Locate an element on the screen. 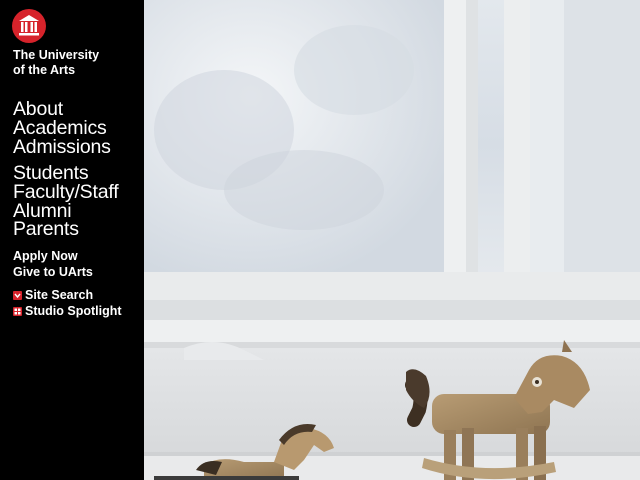 The width and height of the screenshot is (640, 480). give-to-uarts-link: Give to UArts is located at coordinates (53, 272).